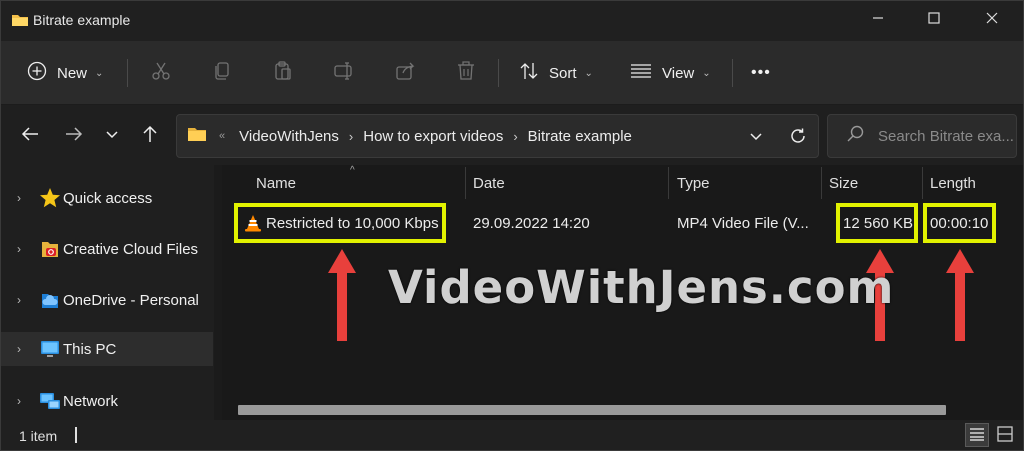  What do you see at coordinates (150, 136) in the screenshot?
I see `up-button` at bounding box center [150, 136].